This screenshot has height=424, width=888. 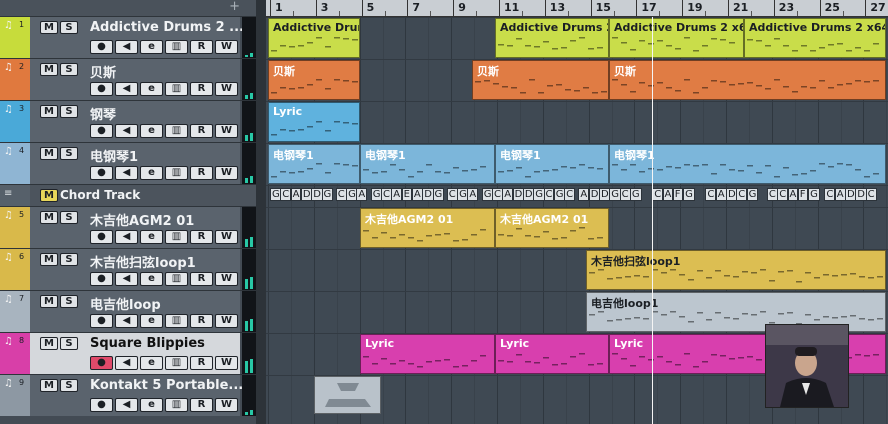 What do you see at coordinates (552, 228) in the screenshot?
I see `midi-part: 木吉他AGM2 01` at bounding box center [552, 228].